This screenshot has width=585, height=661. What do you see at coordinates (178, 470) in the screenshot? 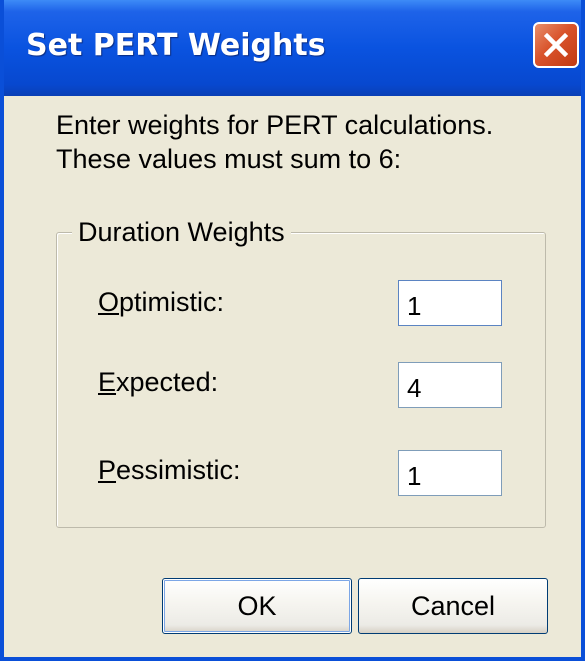
I see `pessimistic-label-text: essimistic:` at bounding box center [178, 470].